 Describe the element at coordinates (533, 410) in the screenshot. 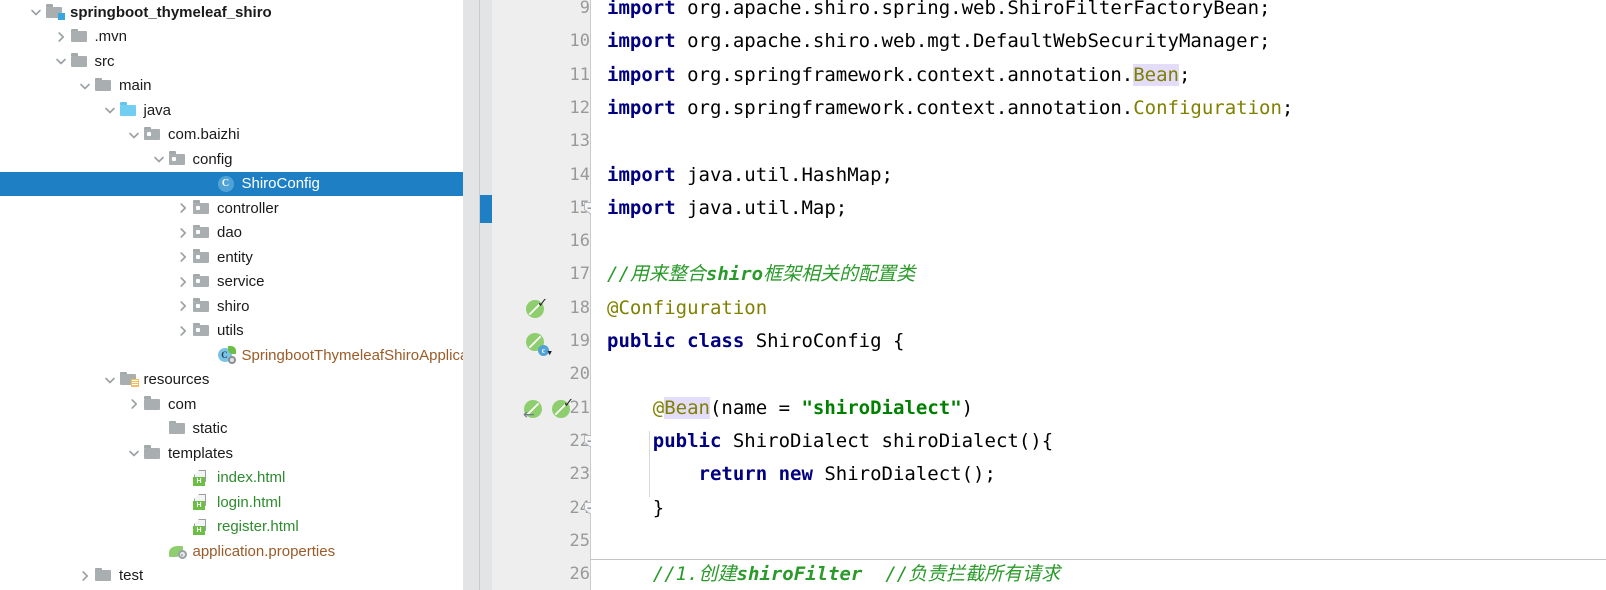

I see `spring-bean-autowired-icon: ←` at that location.